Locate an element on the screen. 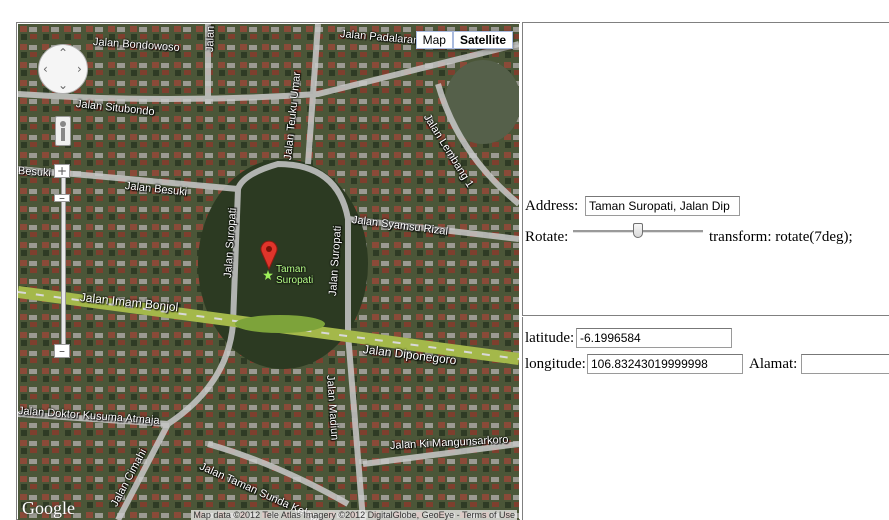  map-type-satellite-button: Satellite is located at coordinates (482, 40).